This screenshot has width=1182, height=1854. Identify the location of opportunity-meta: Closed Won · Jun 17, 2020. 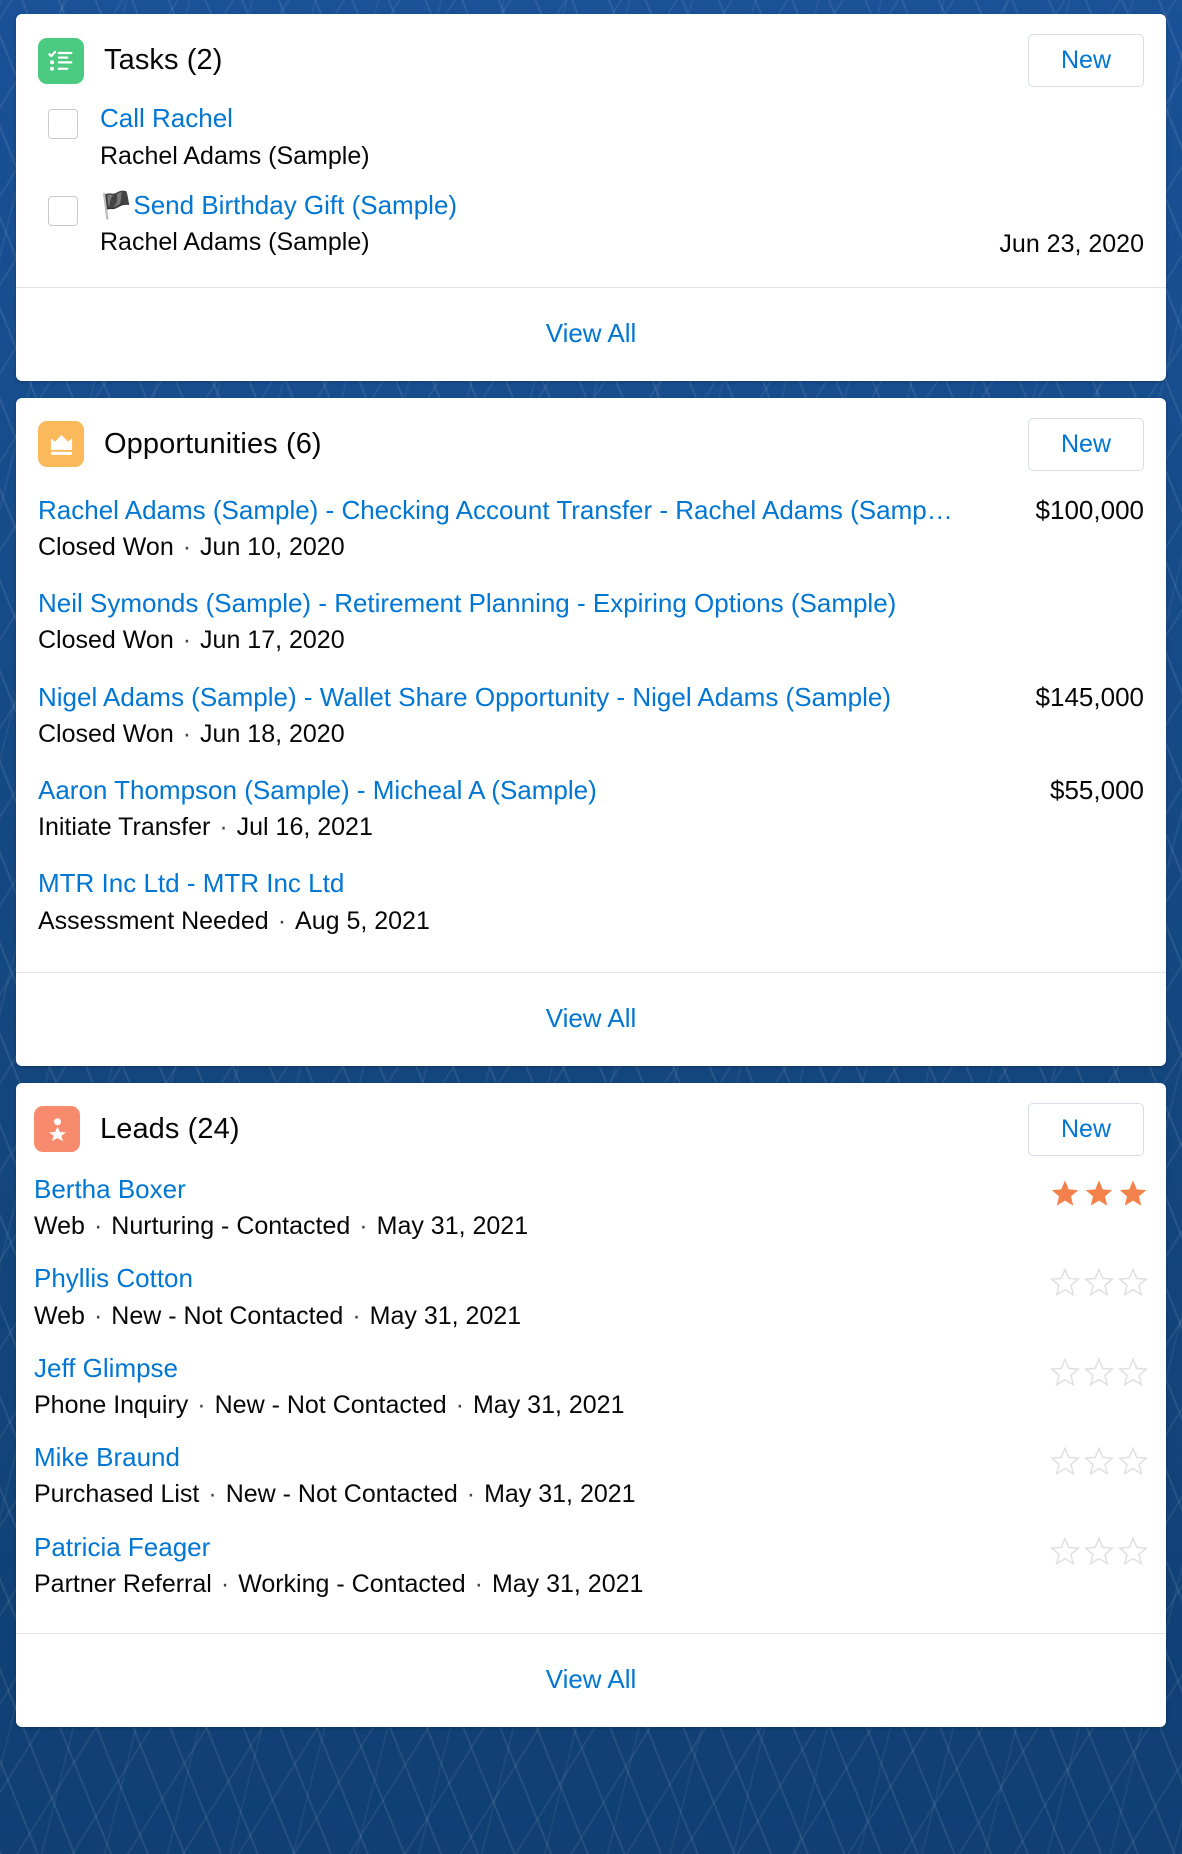
(591, 640).